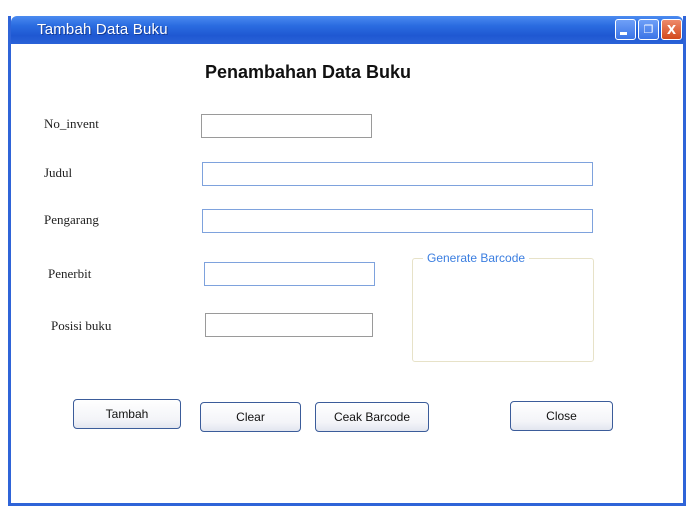 The image size is (688, 508). What do you see at coordinates (397, 221) in the screenshot?
I see `pengarang-input` at bounding box center [397, 221].